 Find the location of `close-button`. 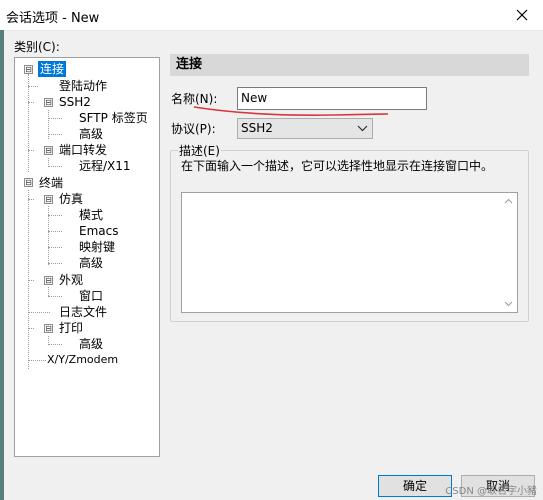

close-button is located at coordinates (522, 15).